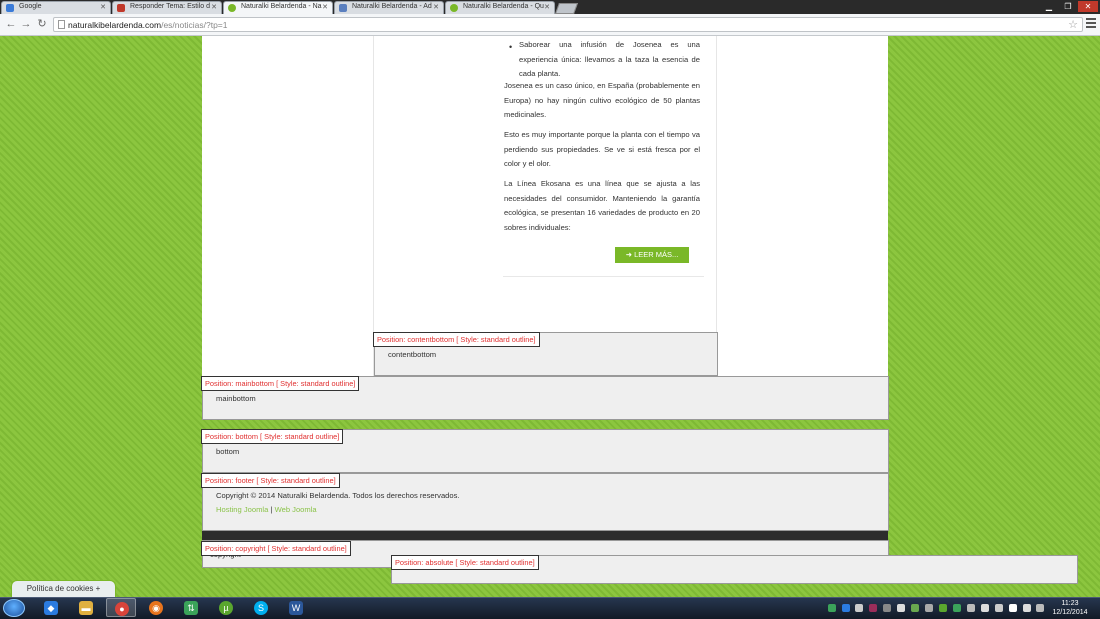 Image resolution: width=1100 pixels, height=619 pixels. I want to click on tray-flag-icon, so click(1013, 608).